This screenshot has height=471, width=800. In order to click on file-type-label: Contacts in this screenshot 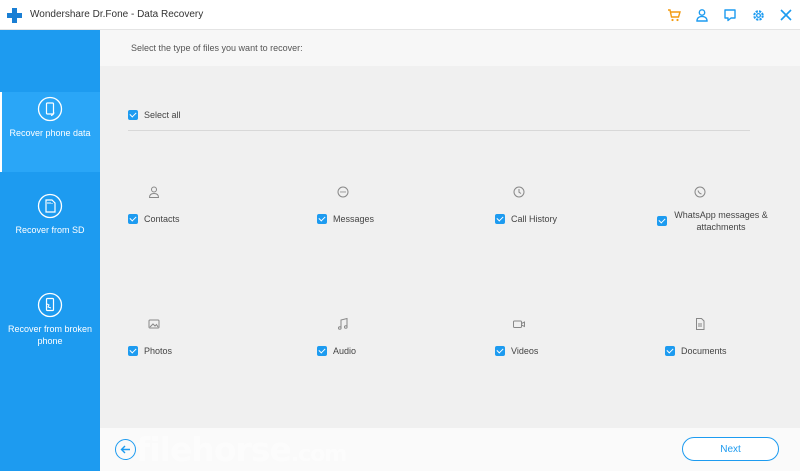, I will do `click(162, 219)`.